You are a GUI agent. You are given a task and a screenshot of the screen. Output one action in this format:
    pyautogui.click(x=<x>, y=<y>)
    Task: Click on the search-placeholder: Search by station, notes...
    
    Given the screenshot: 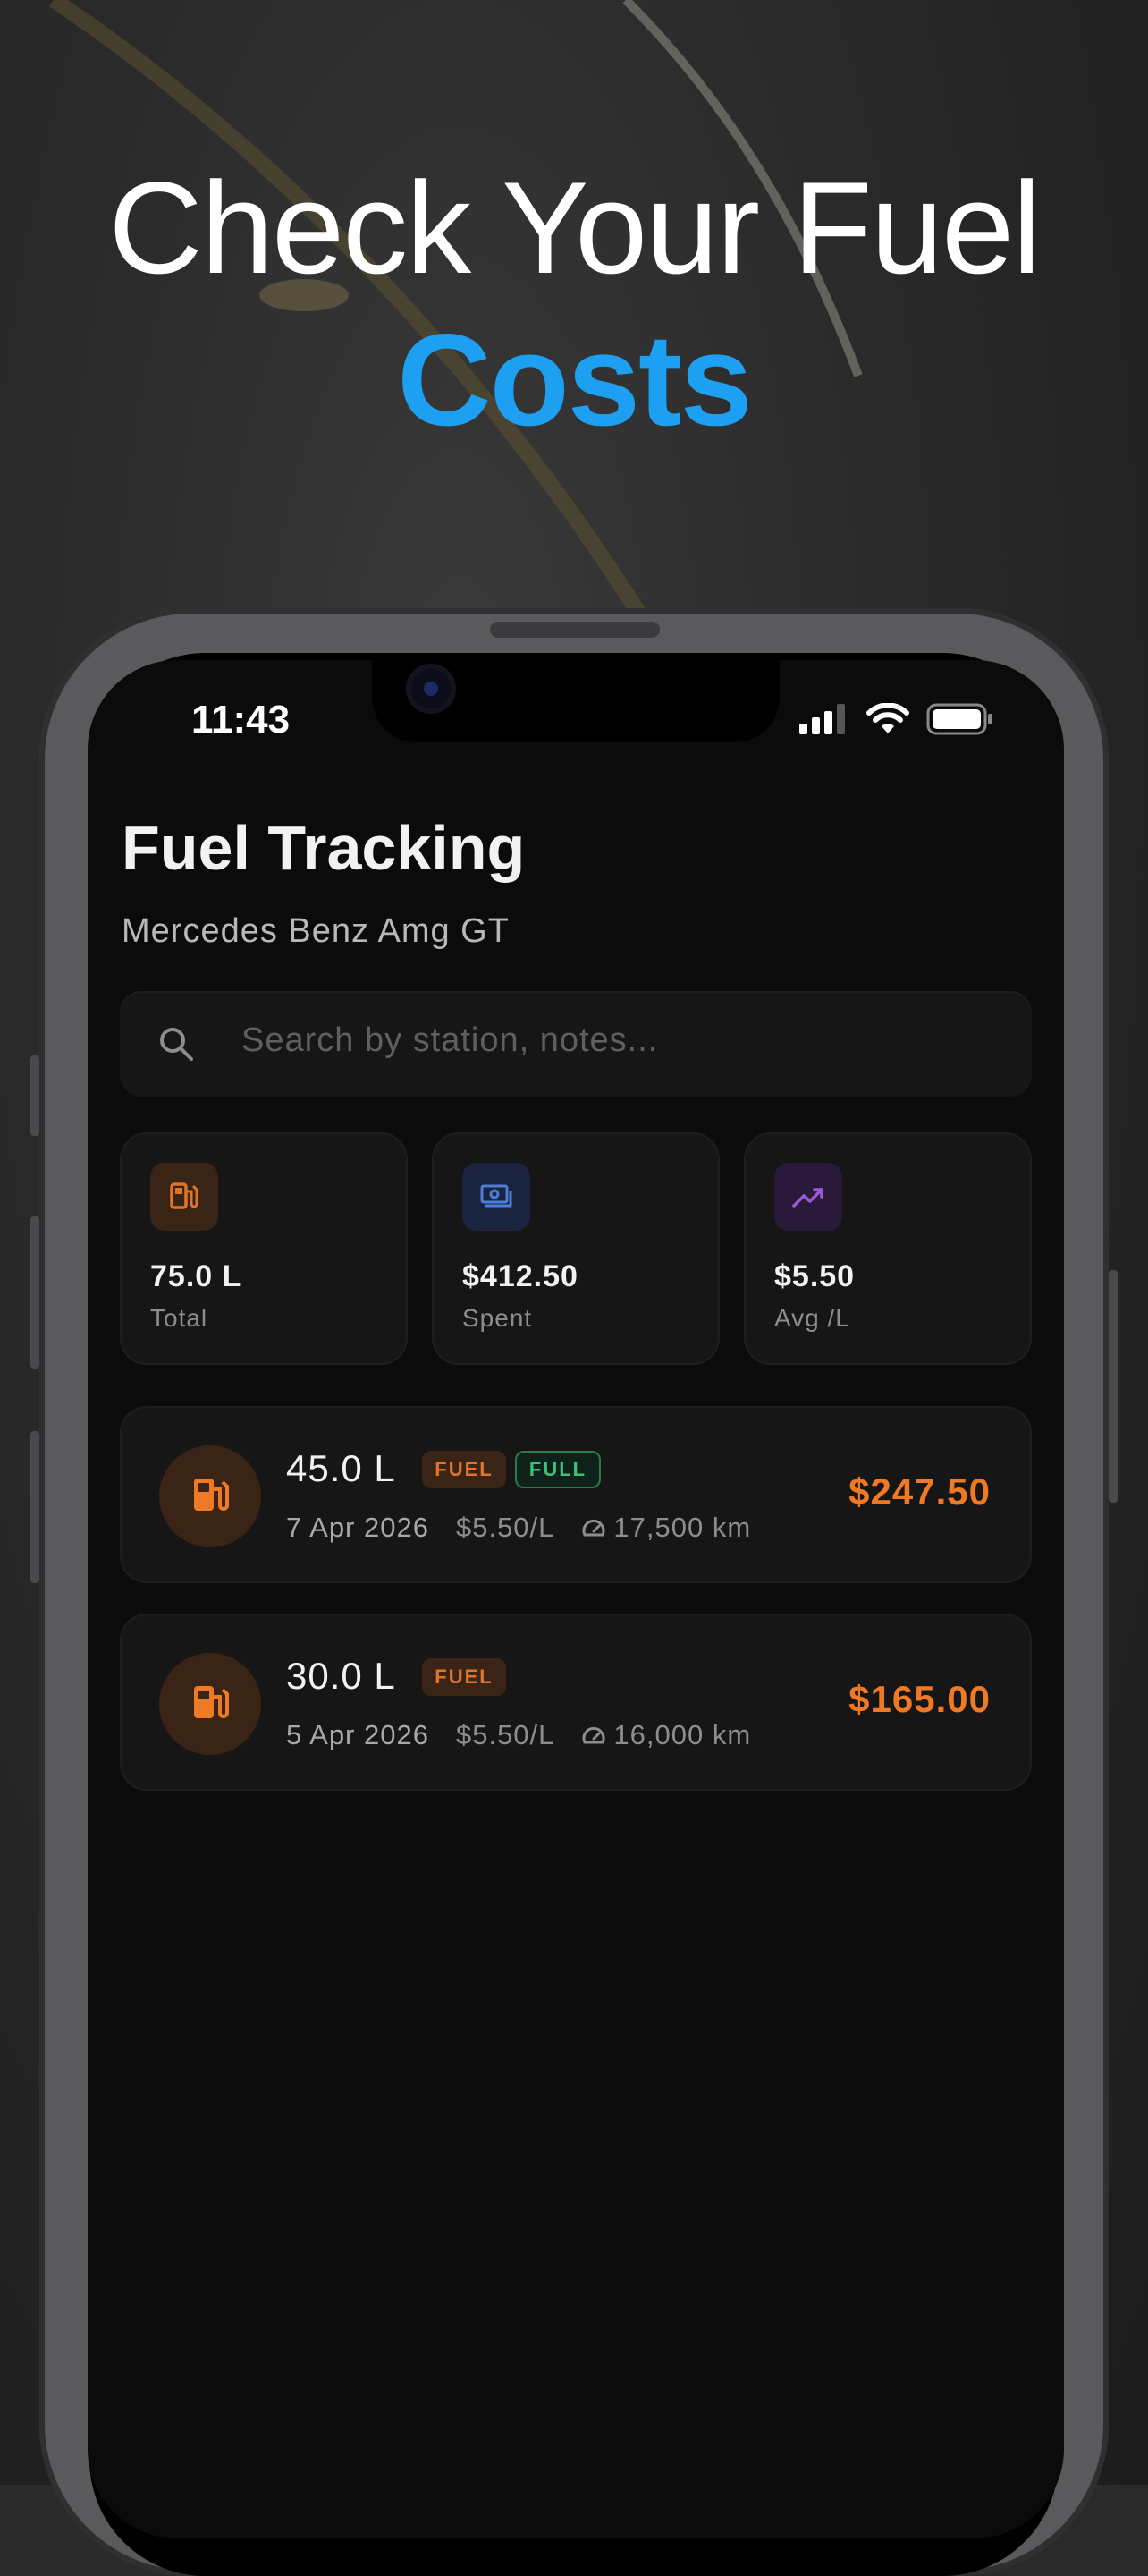 What is the action you would take?
    pyautogui.click(x=450, y=1040)
    